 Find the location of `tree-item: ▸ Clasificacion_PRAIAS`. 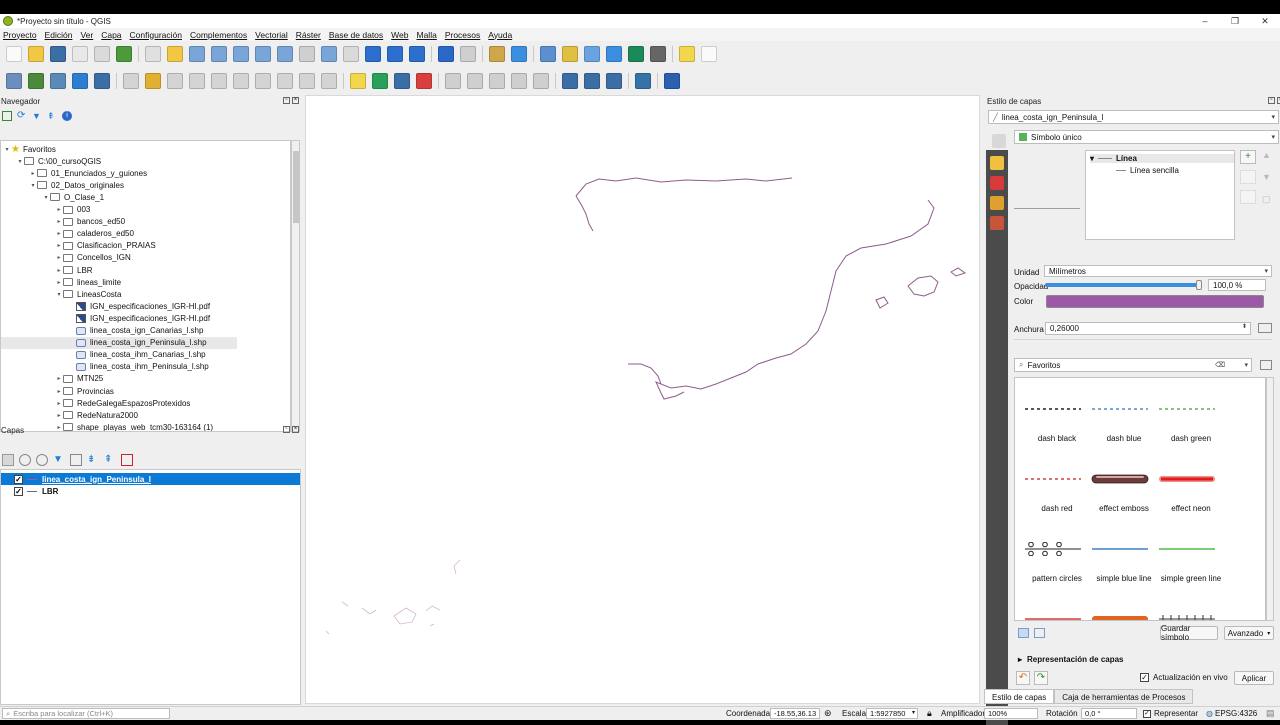

tree-item: ▸ Clasificacion_PRAIAS is located at coordinates (78, 246).